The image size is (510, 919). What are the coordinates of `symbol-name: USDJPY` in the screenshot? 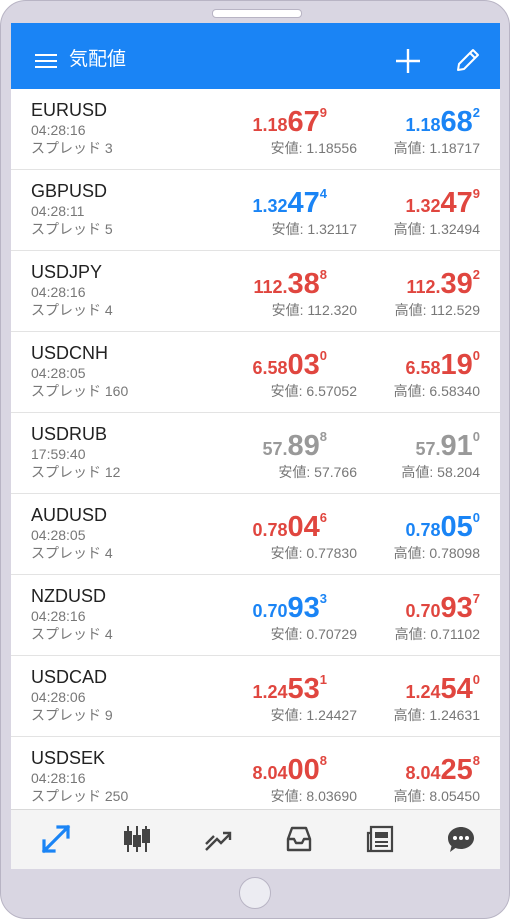 It's located at (67, 272).